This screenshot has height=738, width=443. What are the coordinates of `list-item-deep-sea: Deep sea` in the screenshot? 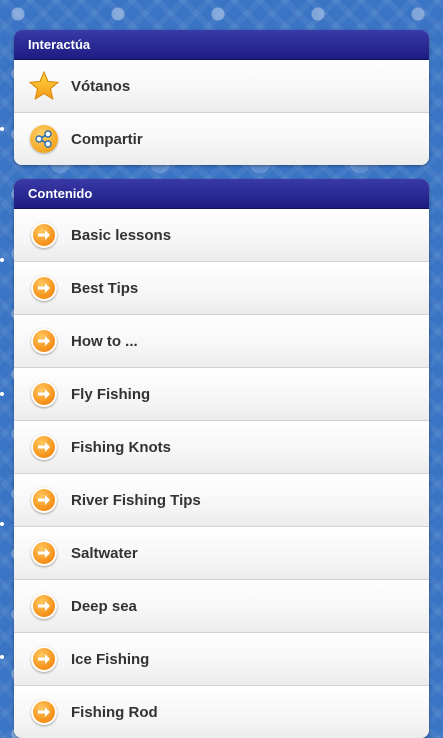 It's located at (221, 606).